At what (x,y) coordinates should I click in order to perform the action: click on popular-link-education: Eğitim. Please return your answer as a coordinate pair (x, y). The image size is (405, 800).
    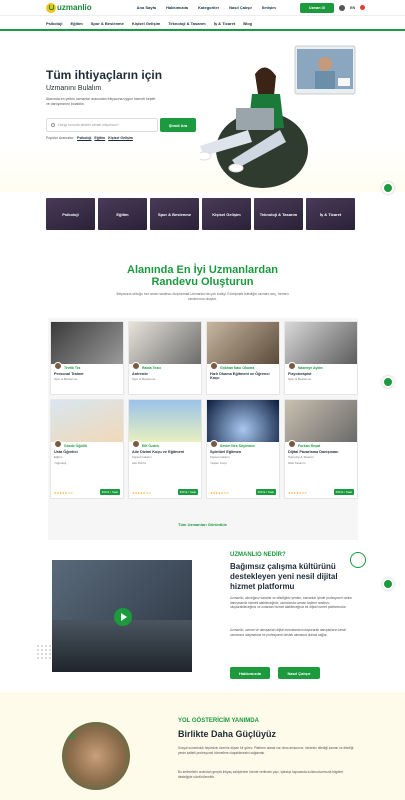
    Looking at the image, I should click on (99, 138).